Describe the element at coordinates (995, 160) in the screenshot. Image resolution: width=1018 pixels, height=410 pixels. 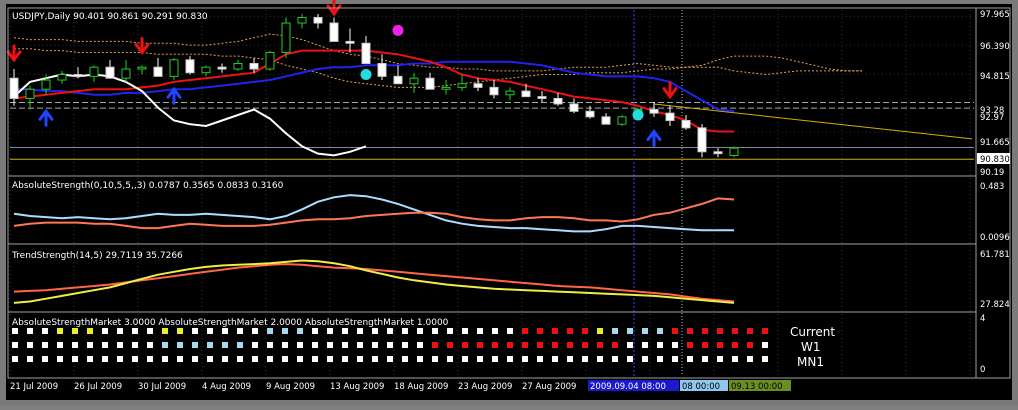
I see `current-price-label: 90.830` at that location.